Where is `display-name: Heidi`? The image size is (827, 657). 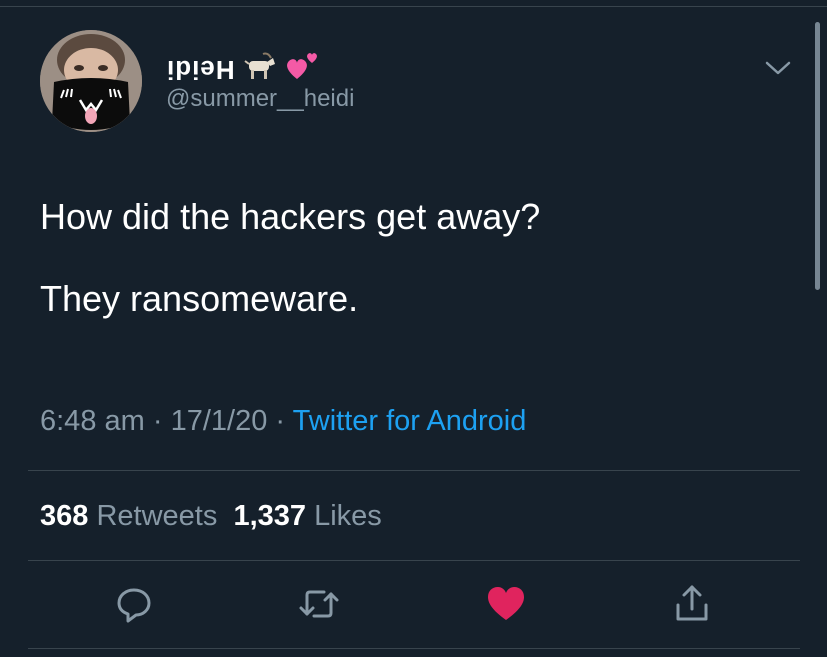
display-name: Heidi is located at coordinates (242, 69).